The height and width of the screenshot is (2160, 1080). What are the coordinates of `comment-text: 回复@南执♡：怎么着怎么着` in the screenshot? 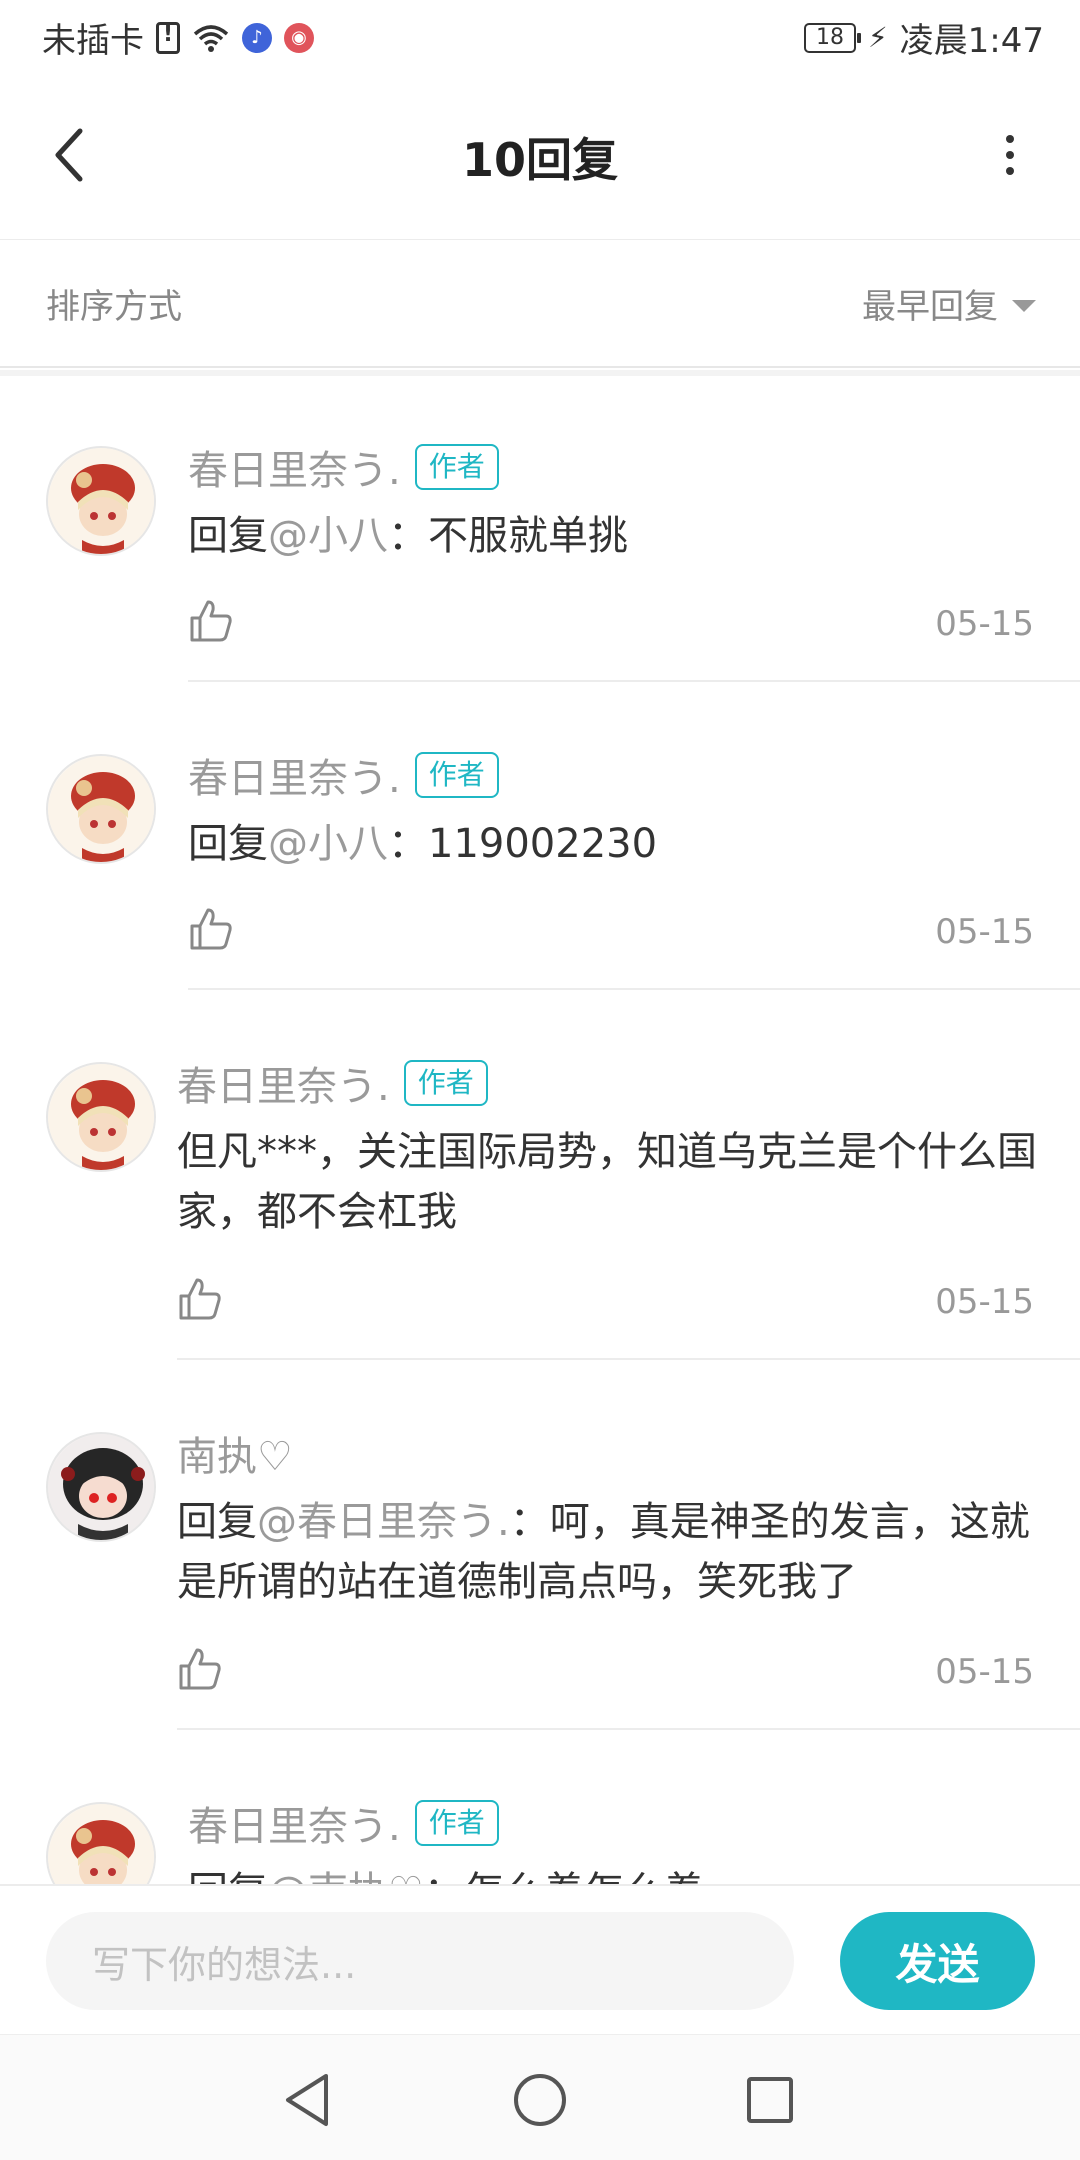 It's located at (618, 1873).